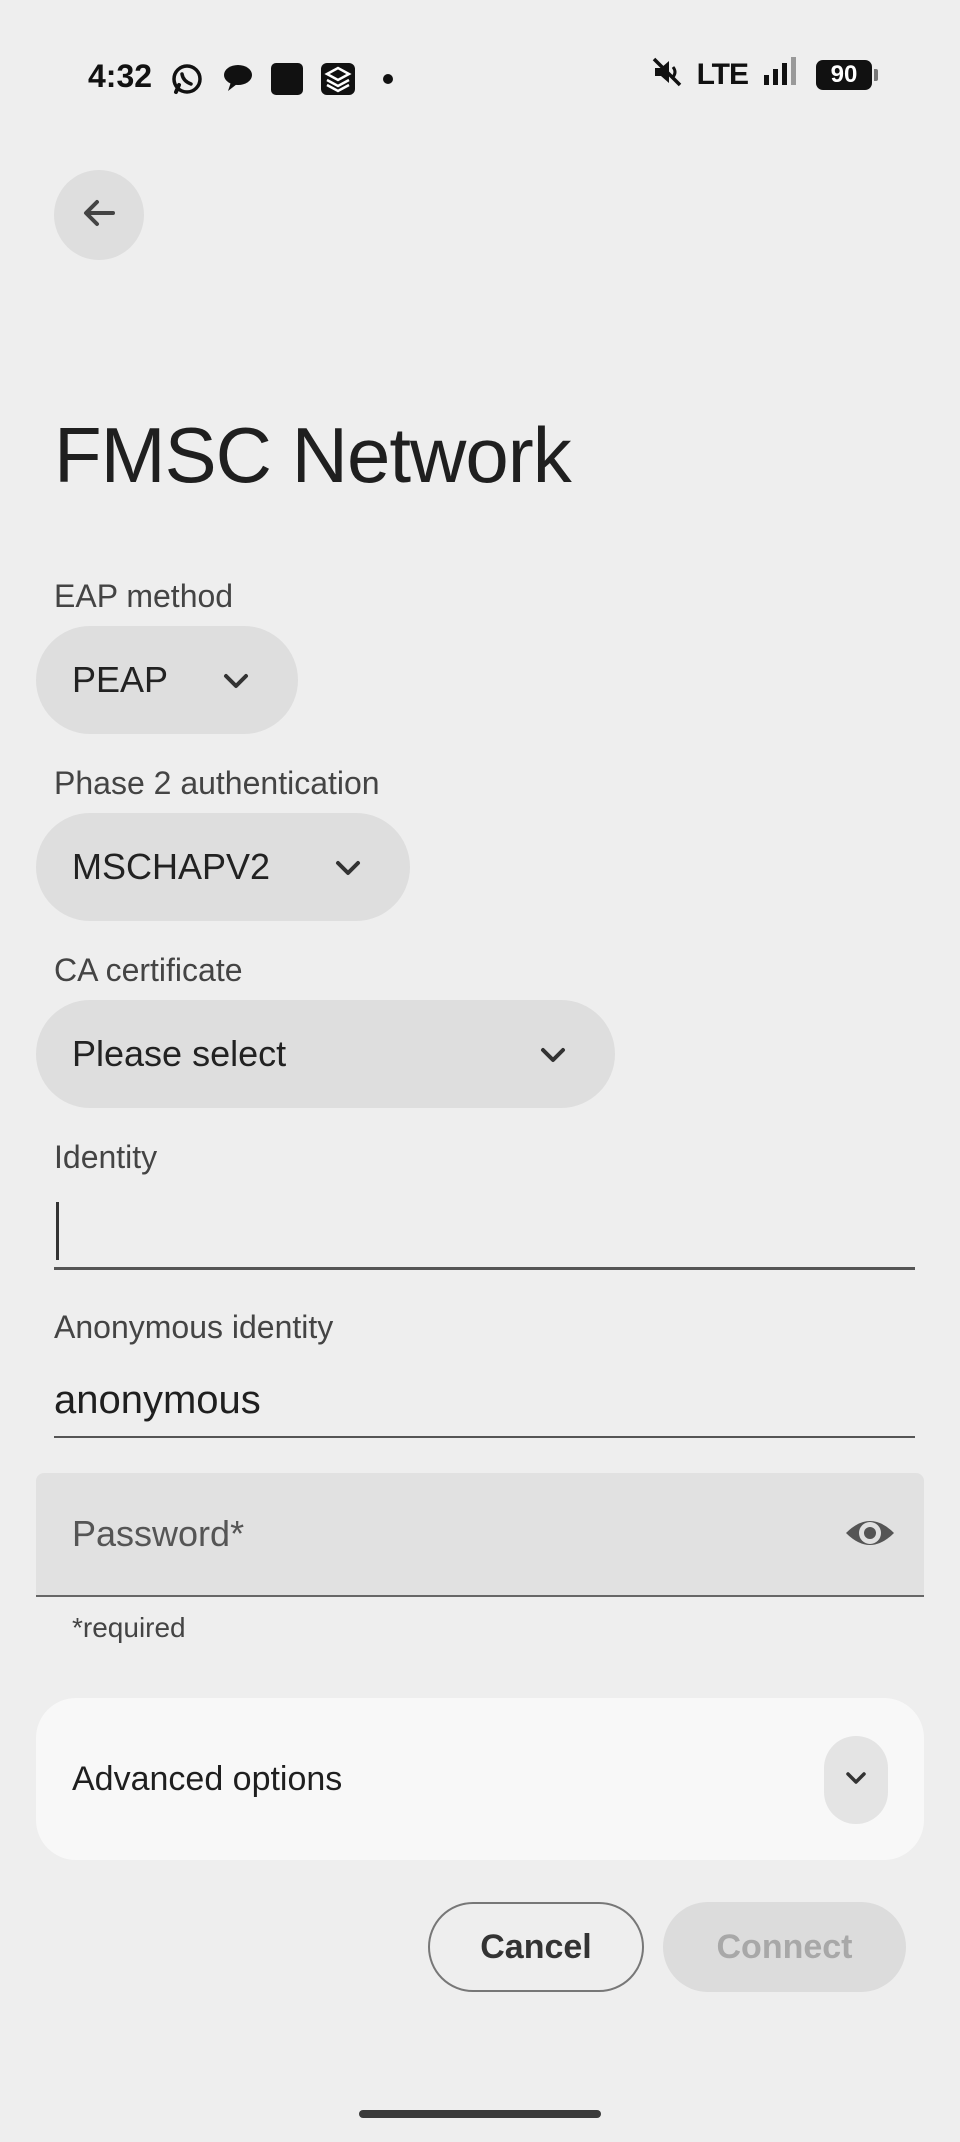 The image size is (960, 2142). What do you see at coordinates (148, 970) in the screenshot?
I see `ca-certificate-label: CA certificate` at bounding box center [148, 970].